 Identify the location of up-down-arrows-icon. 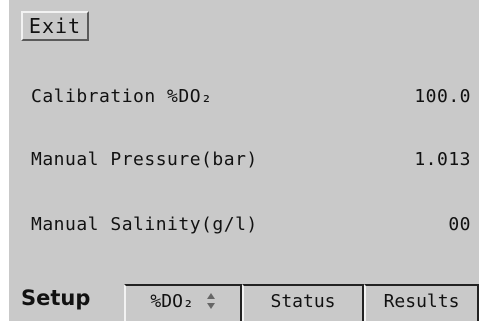
(210, 301).